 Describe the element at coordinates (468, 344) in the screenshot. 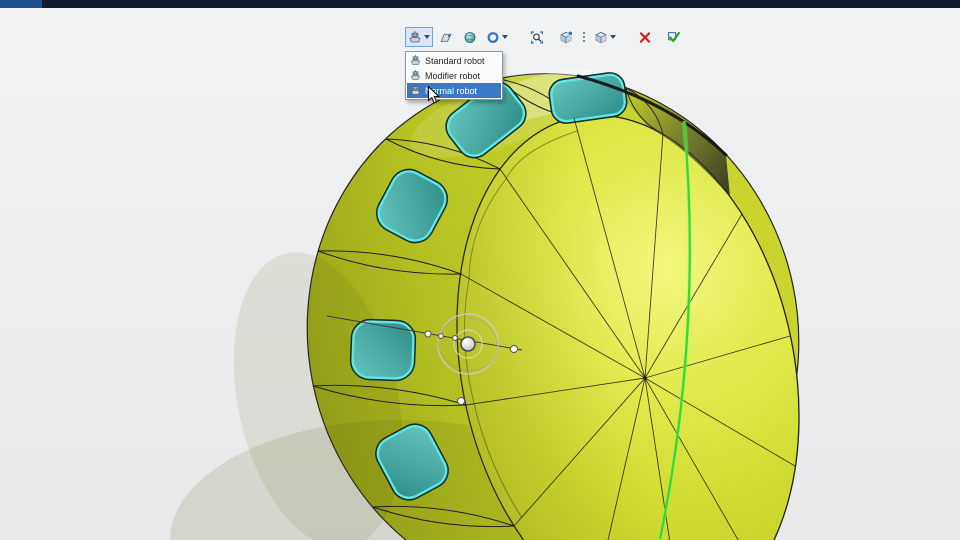

I see `manipulator-center-ball` at that location.